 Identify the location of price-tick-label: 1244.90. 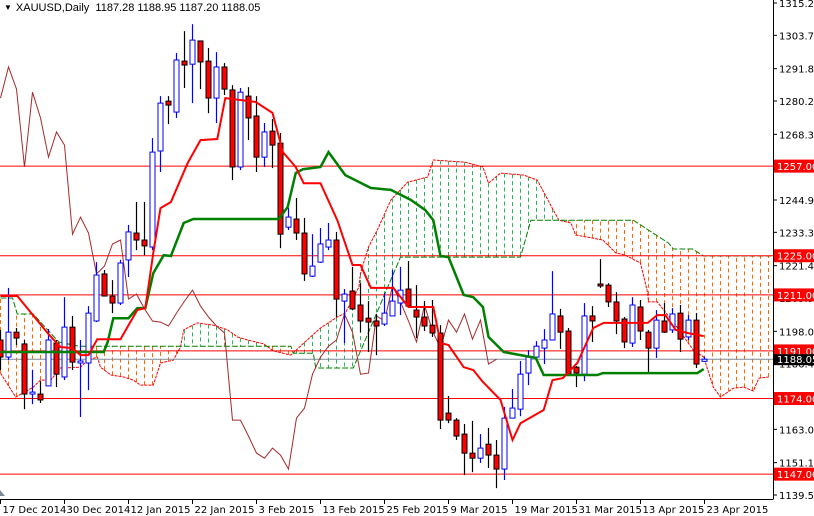
(796, 201).